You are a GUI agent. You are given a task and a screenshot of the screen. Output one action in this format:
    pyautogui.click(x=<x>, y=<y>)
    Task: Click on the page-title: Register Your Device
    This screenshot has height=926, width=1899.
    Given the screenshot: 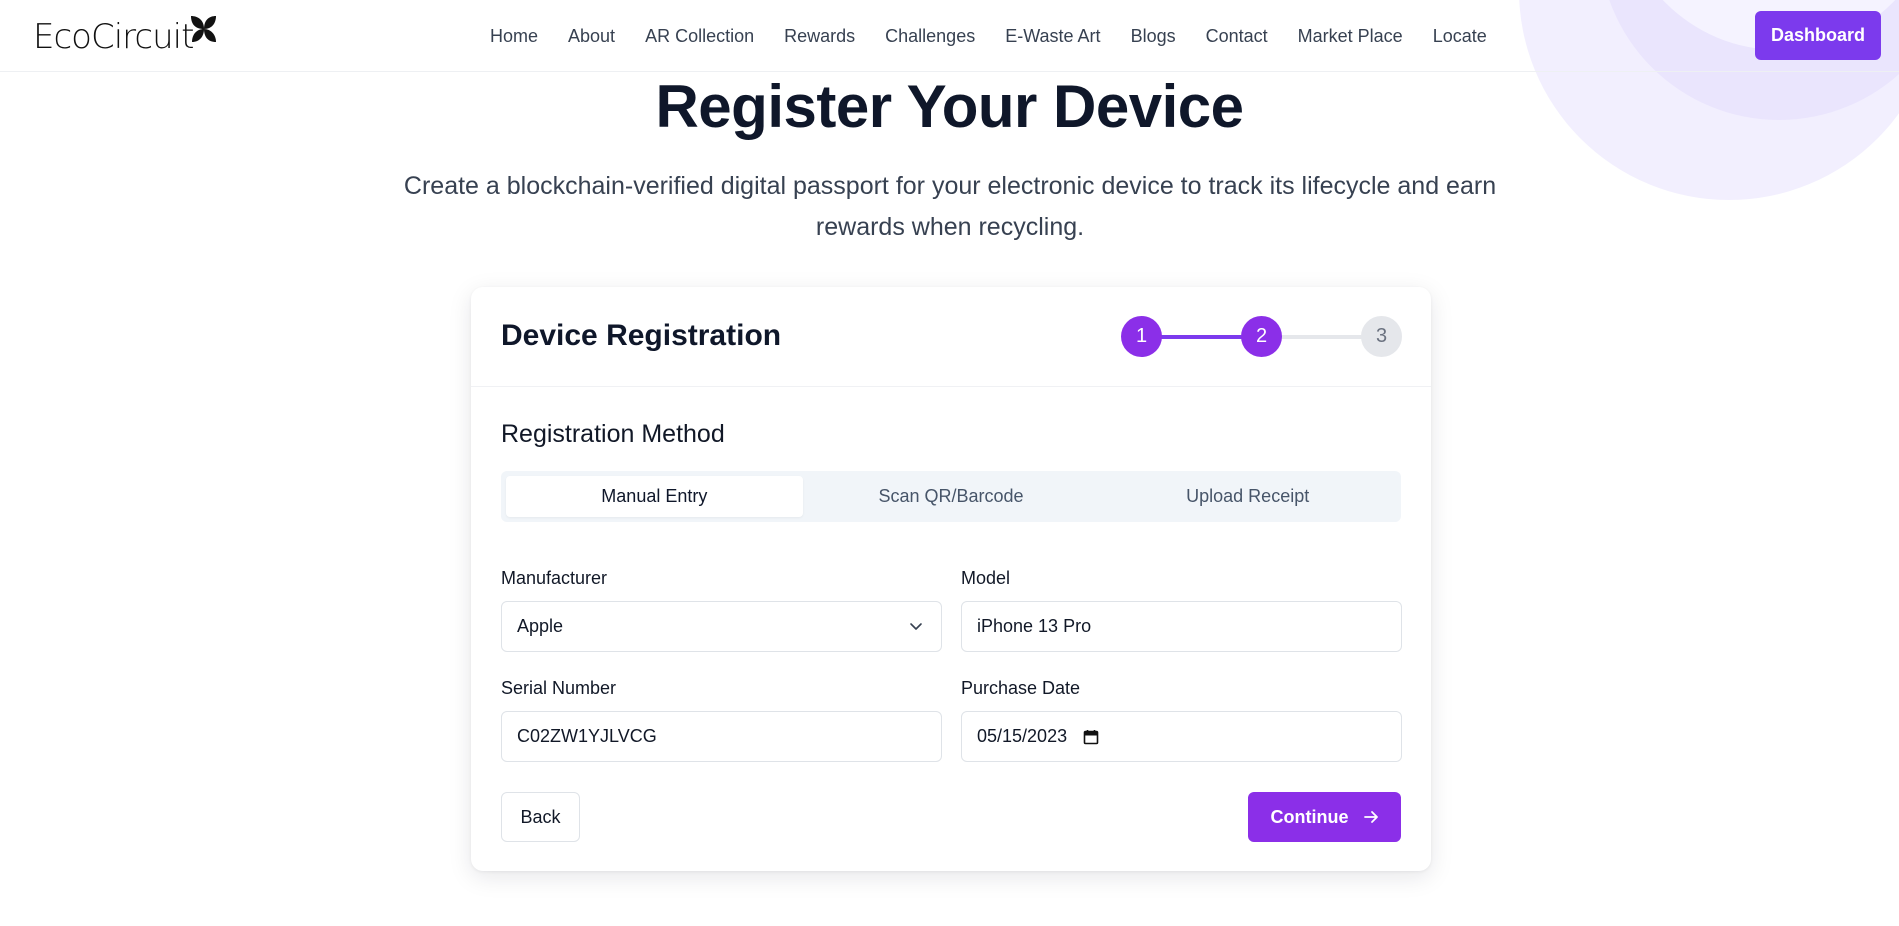 What is the action you would take?
    pyautogui.click(x=949, y=106)
    